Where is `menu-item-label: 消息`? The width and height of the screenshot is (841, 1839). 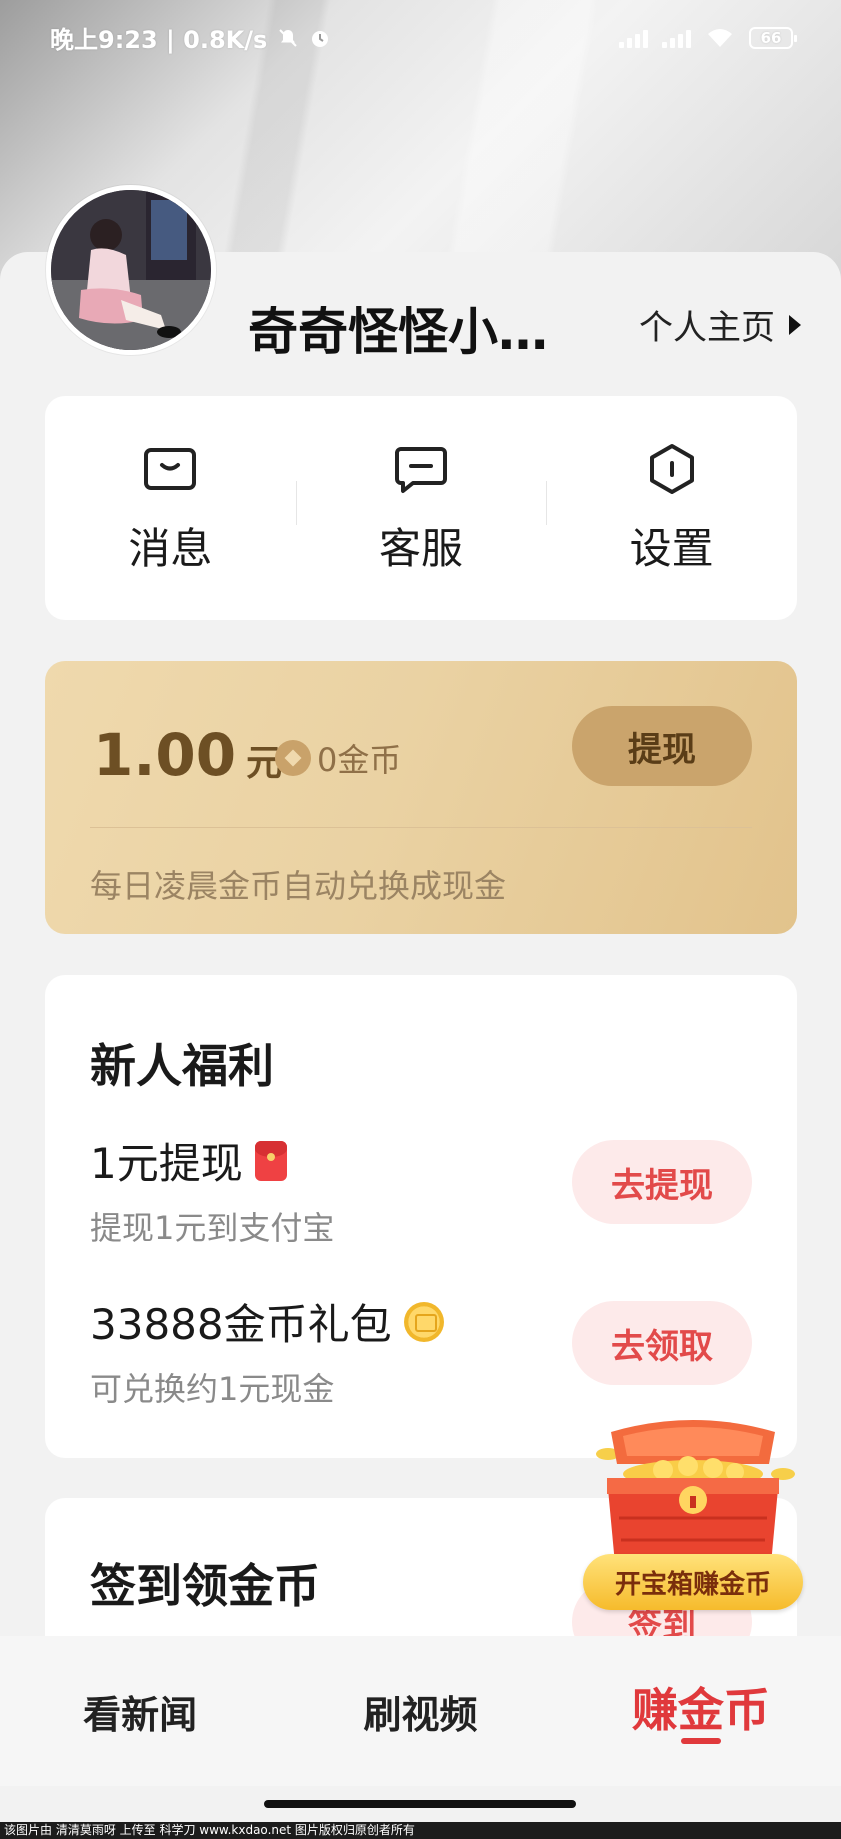 menu-item-label: 消息 is located at coordinates (170, 548).